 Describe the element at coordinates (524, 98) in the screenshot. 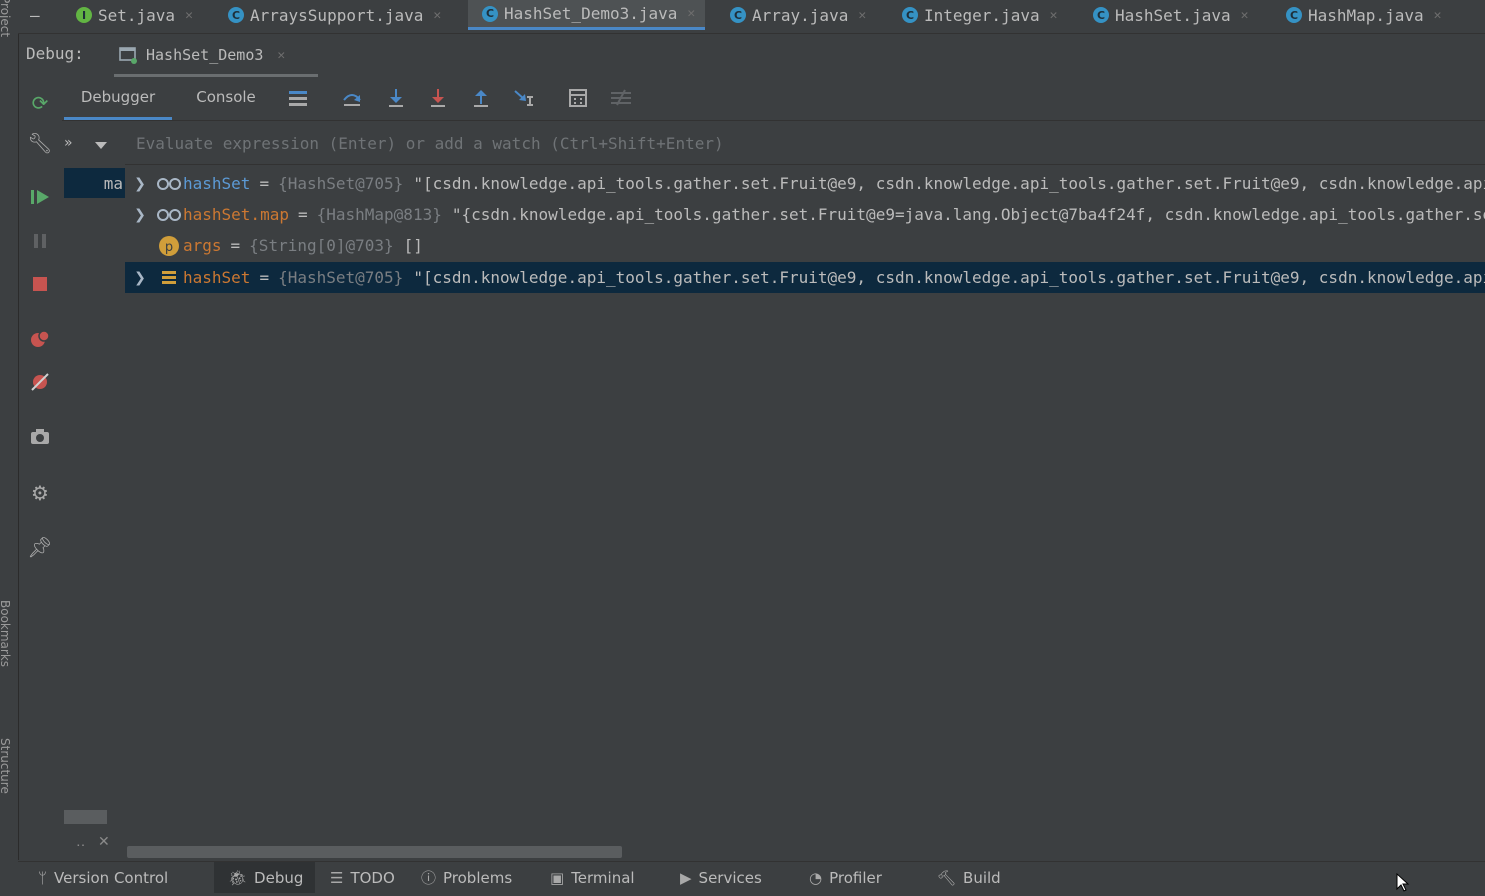

I see `run-to-cursor-icon` at that location.